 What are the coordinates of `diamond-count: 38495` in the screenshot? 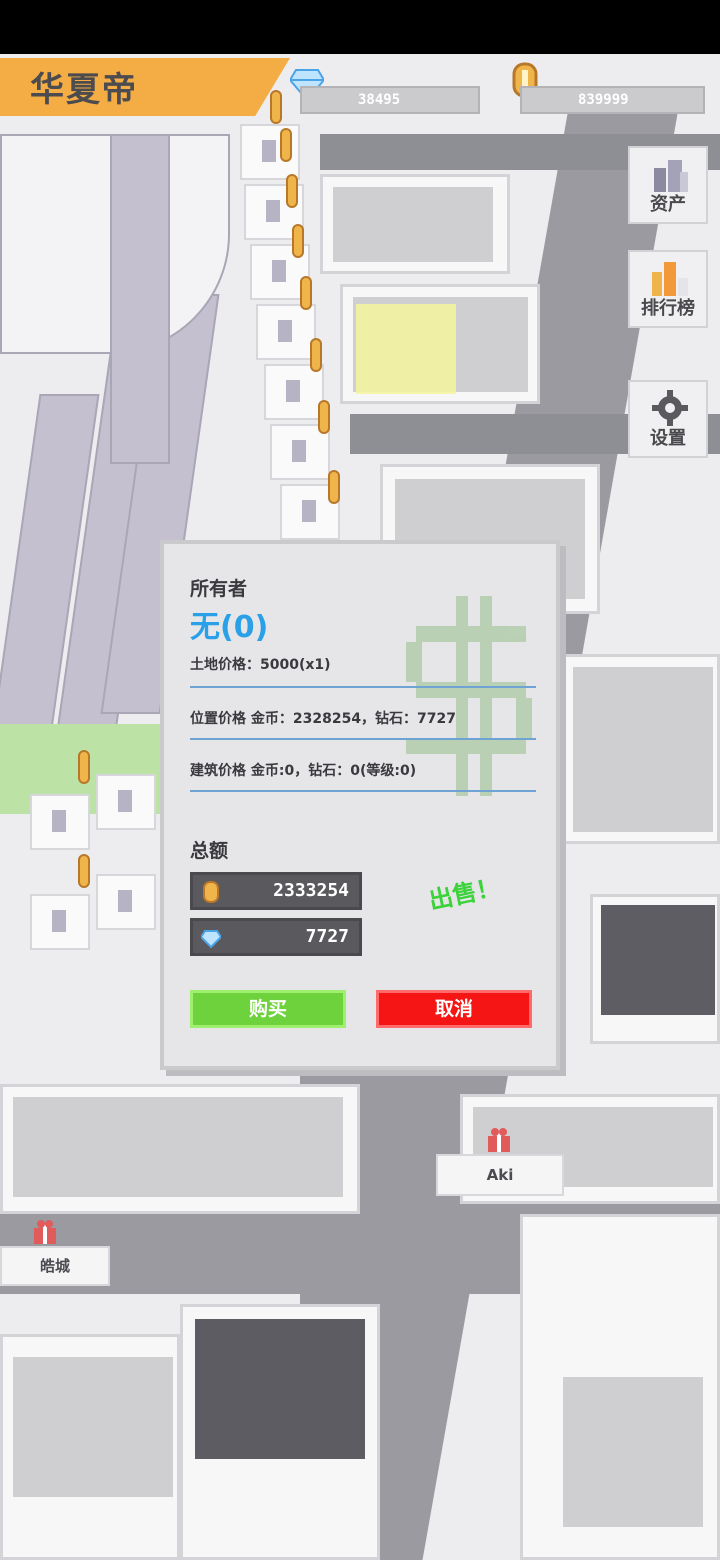 It's located at (379, 100).